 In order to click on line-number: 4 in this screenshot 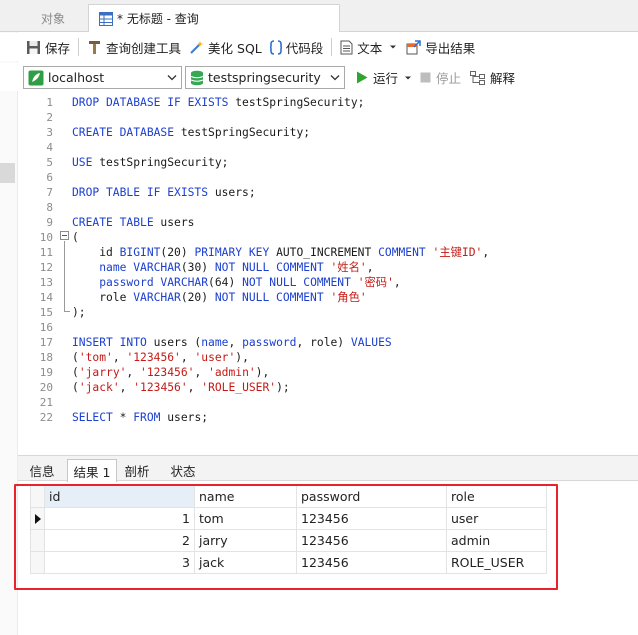, I will do `click(49, 147)`.